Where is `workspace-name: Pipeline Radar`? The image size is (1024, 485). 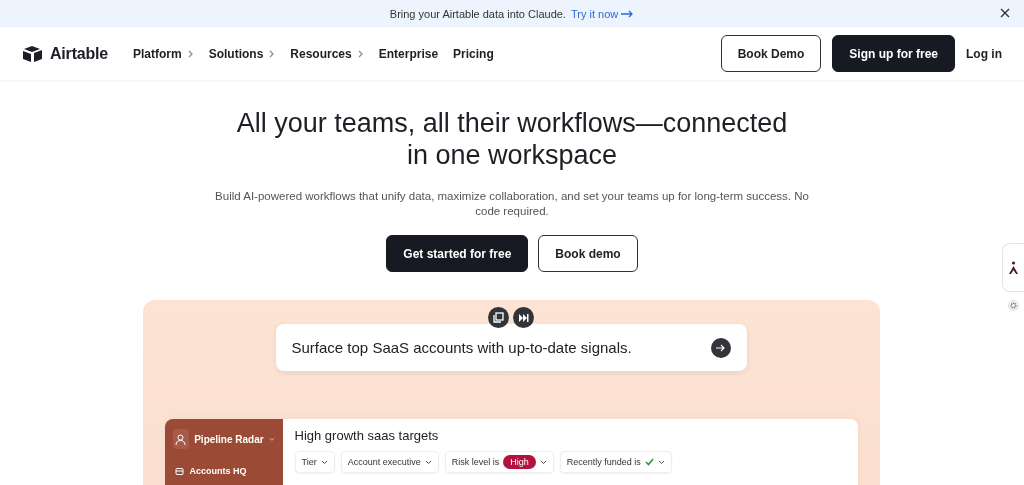
workspace-name: Pipeline Radar is located at coordinates (229, 439).